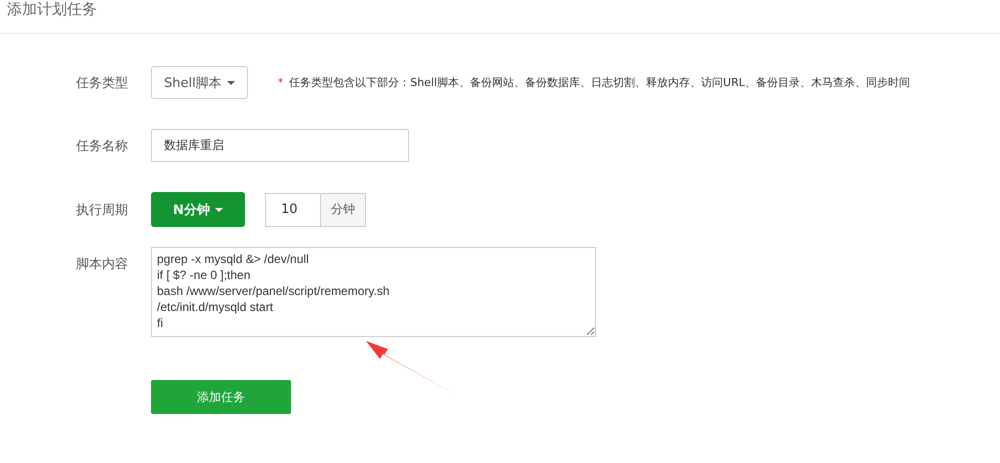  What do you see at coordinates (102, 83) in the screenshot?
I see `field-label: 任务类型` at bounding box center [102, 83].